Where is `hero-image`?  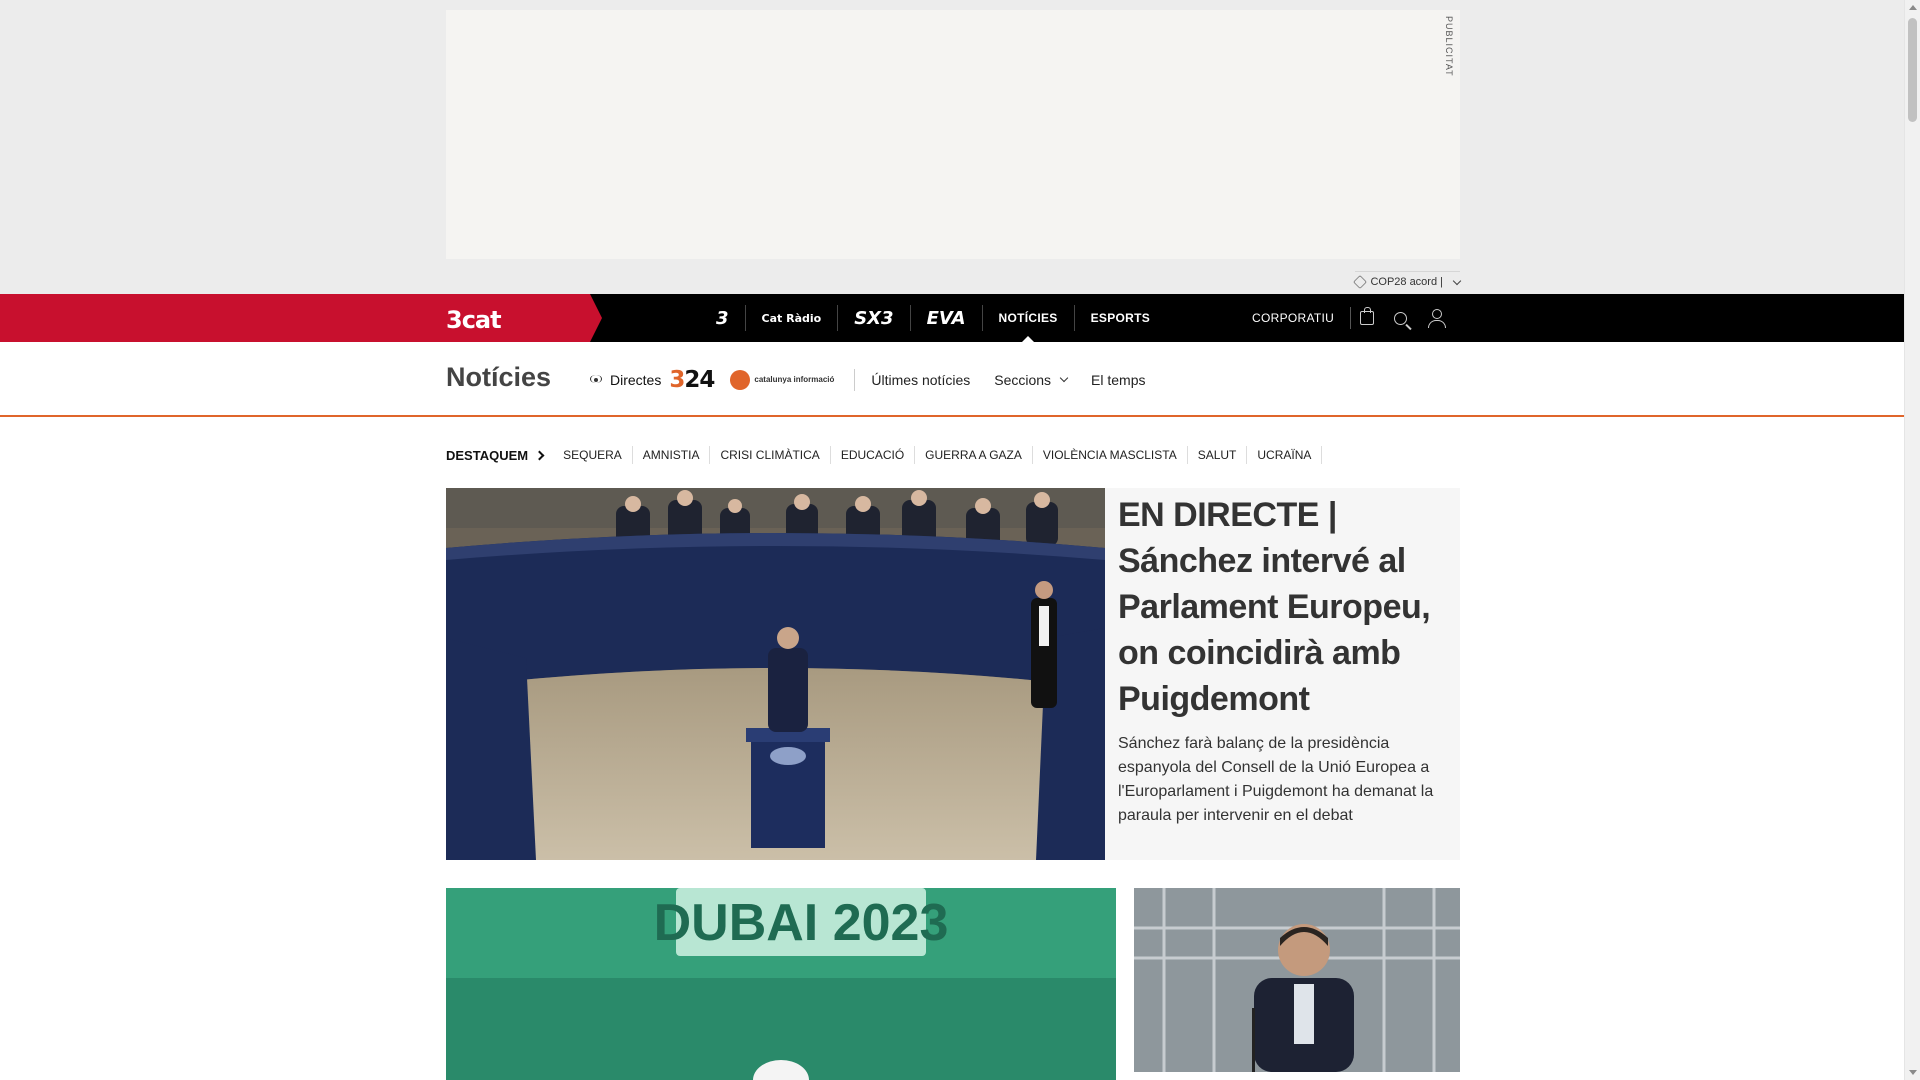
hero-image is located at coordinates (775, 674).